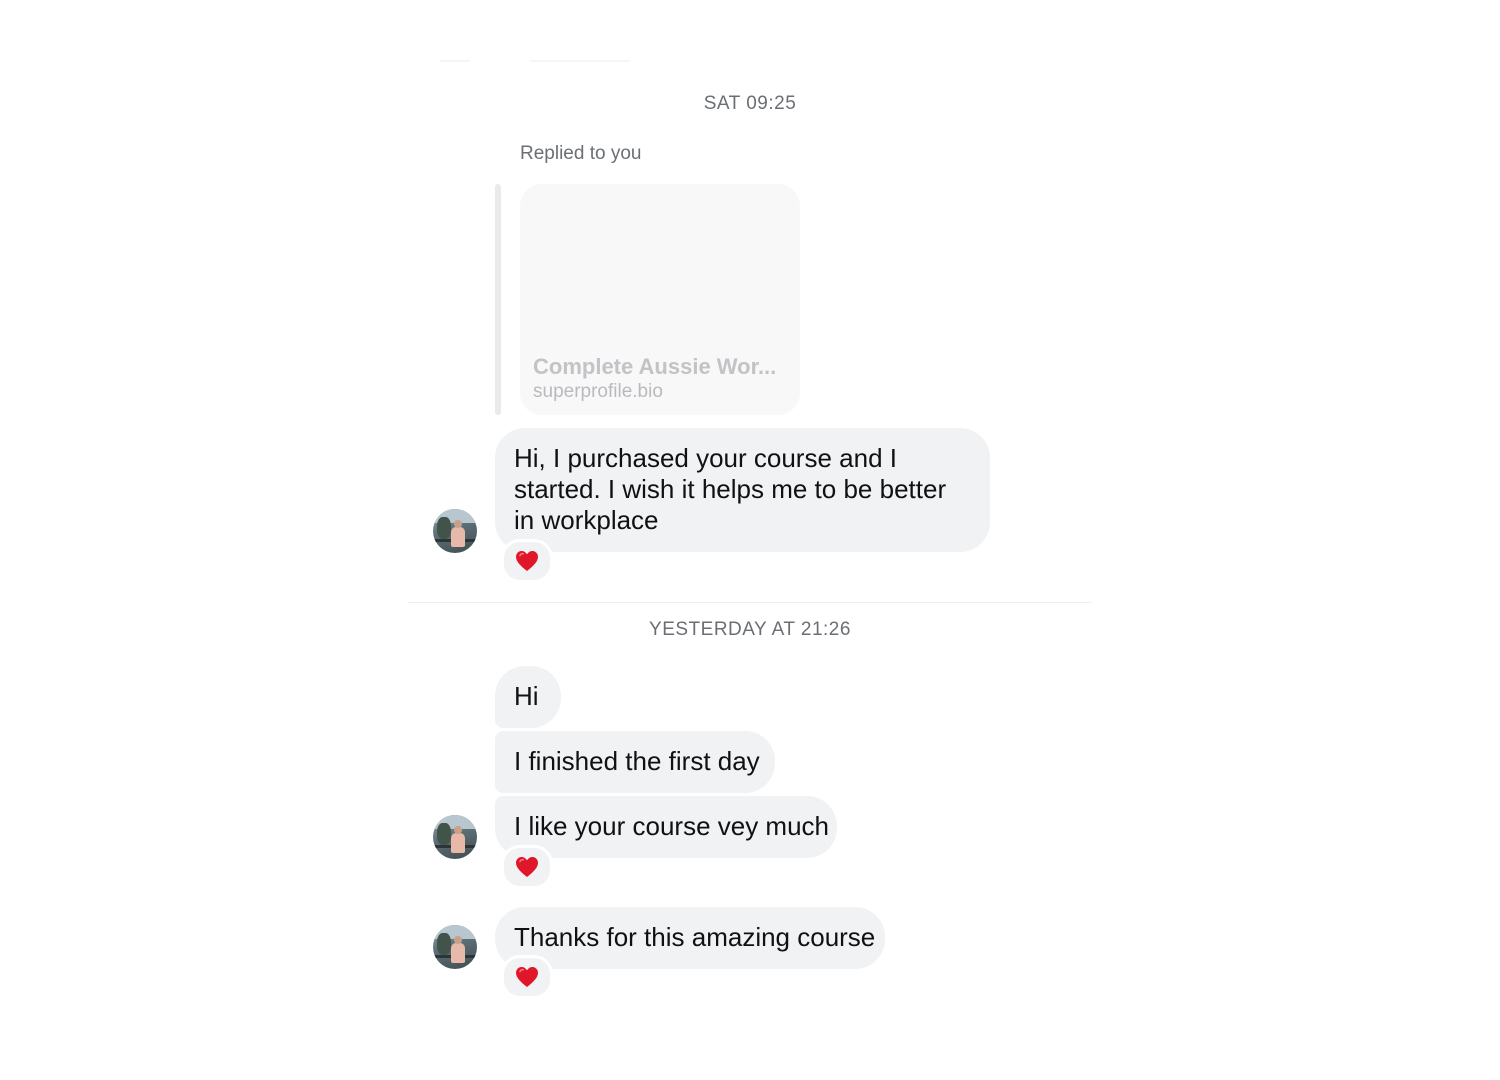  Describe the element at coordinates (750, 629) in the screenshot. I see `timestamp-yesterday: YESTERDAY AT 21:26` at that location.